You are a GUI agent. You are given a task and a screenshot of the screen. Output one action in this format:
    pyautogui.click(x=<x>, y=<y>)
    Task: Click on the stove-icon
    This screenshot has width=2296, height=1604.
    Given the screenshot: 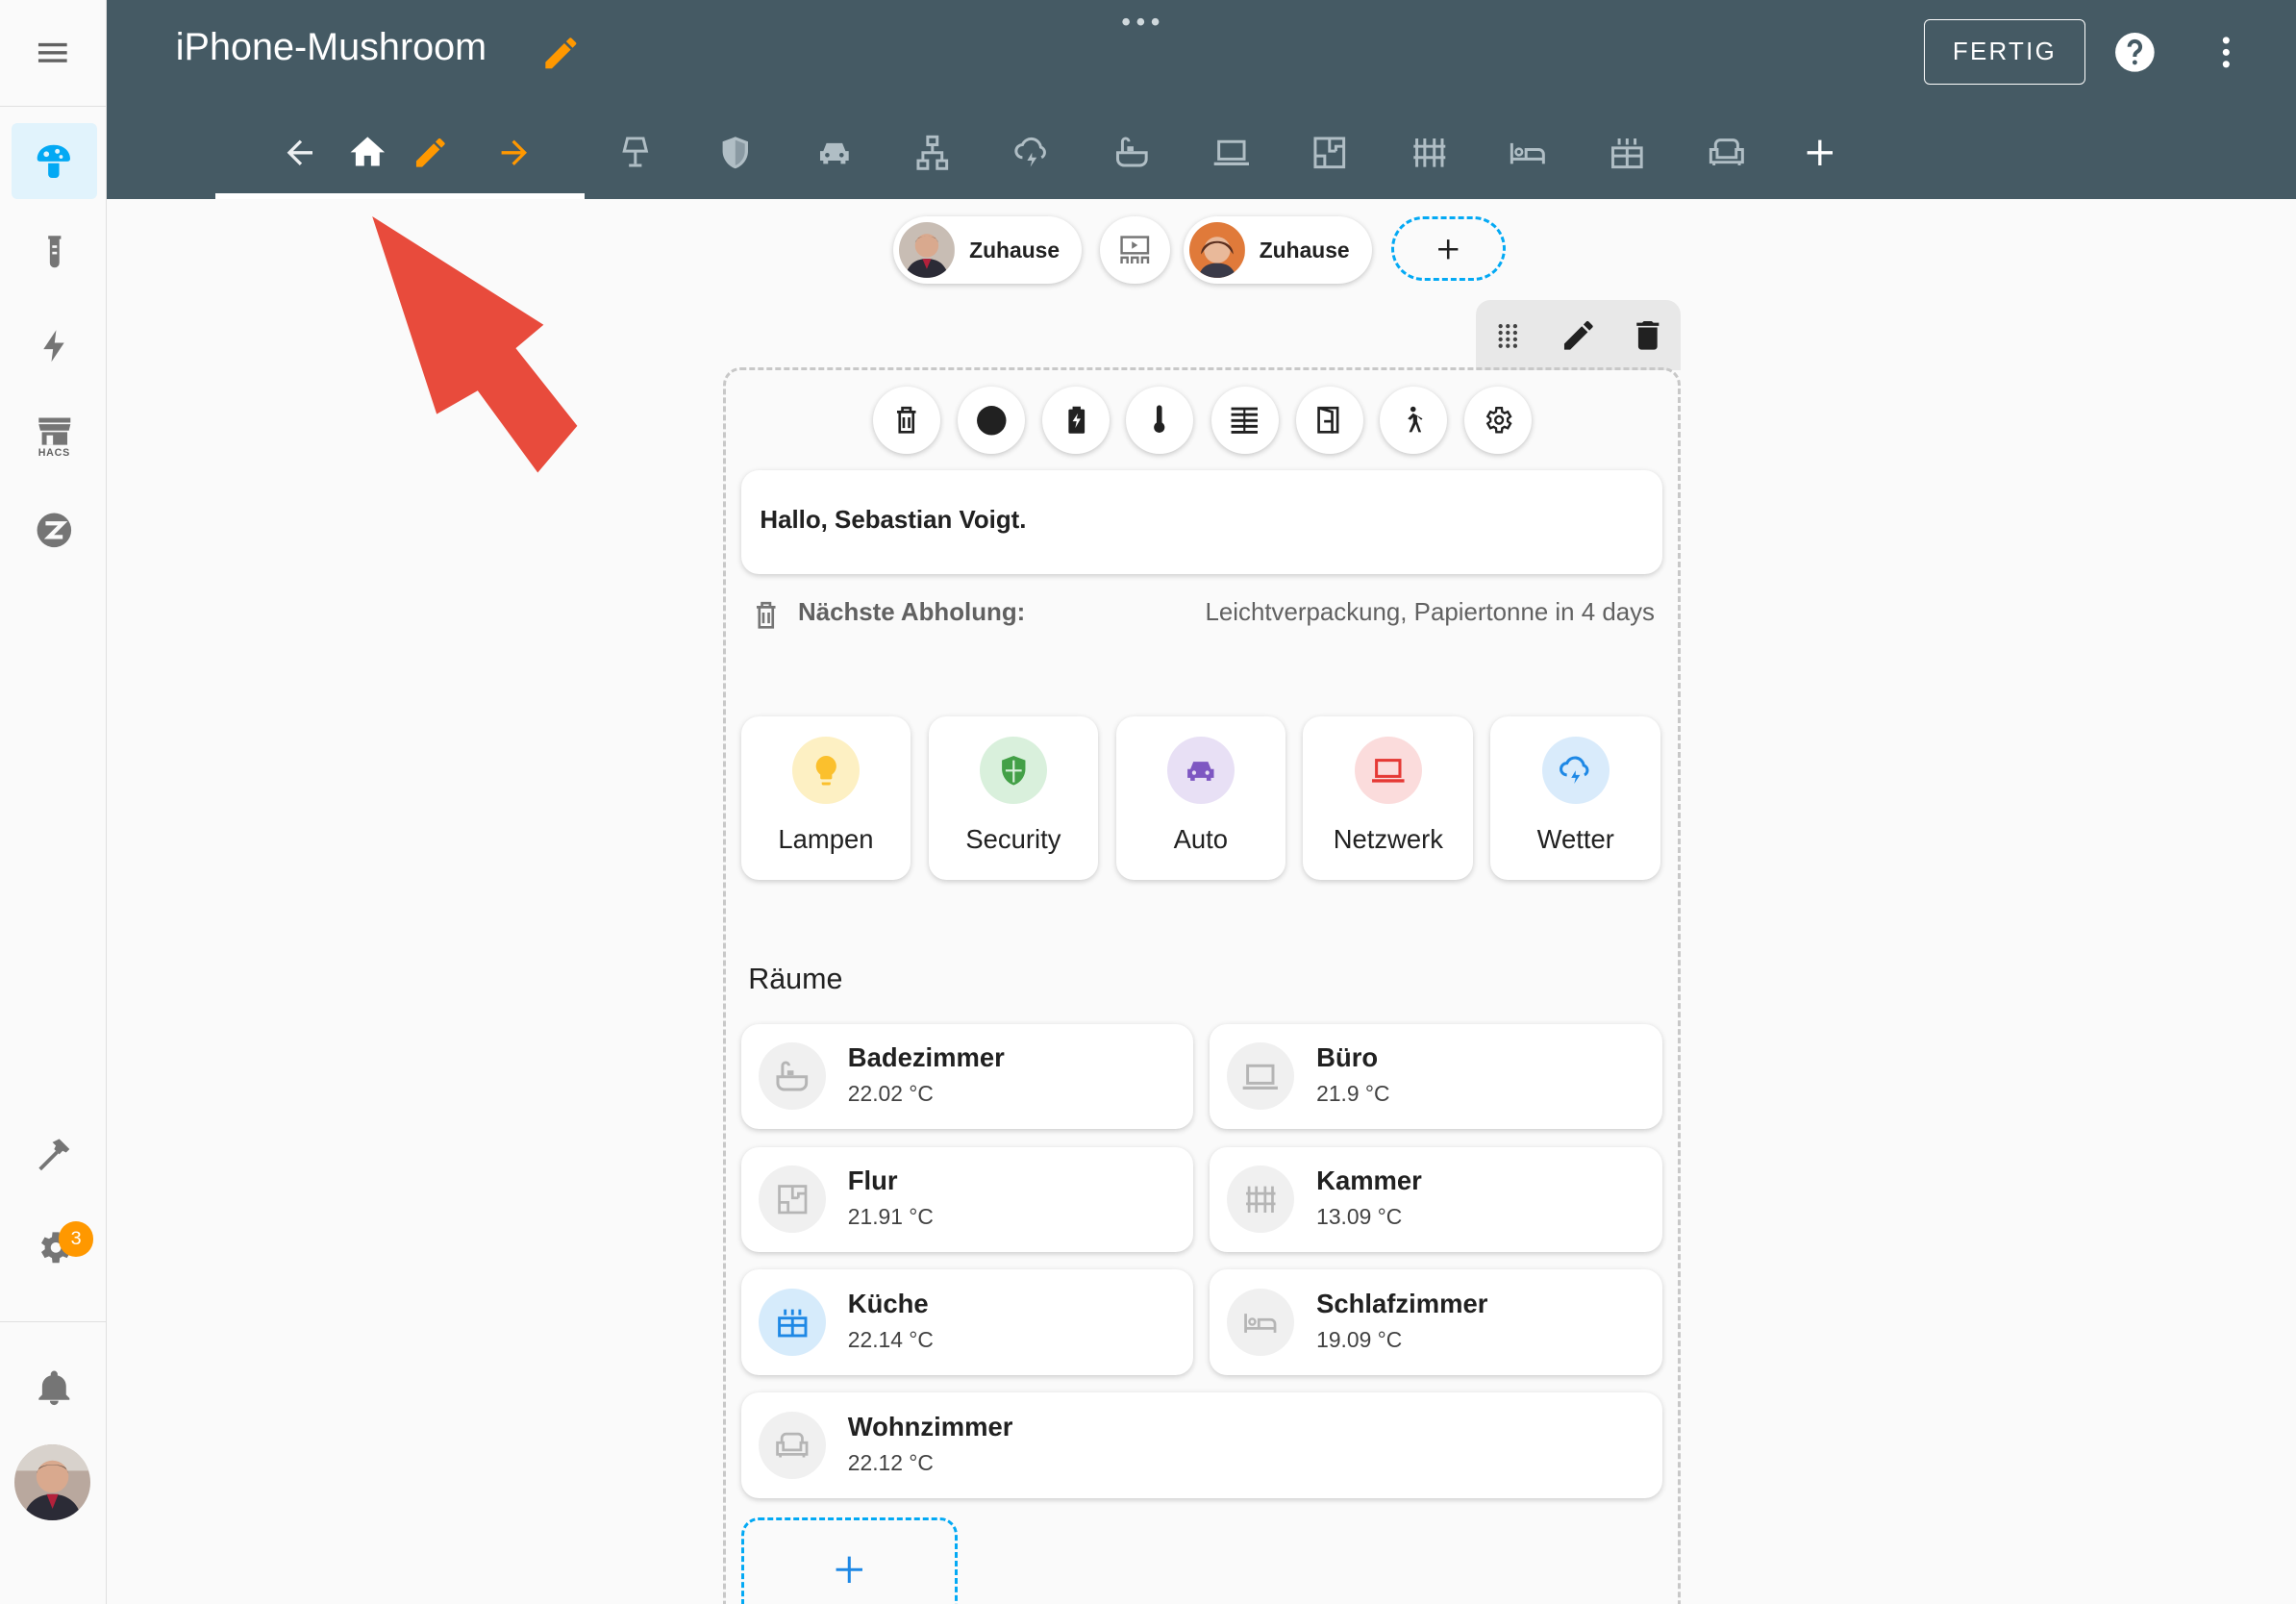 What is the action you would take?
    pyautogui.click(x=792, y=1323)
    